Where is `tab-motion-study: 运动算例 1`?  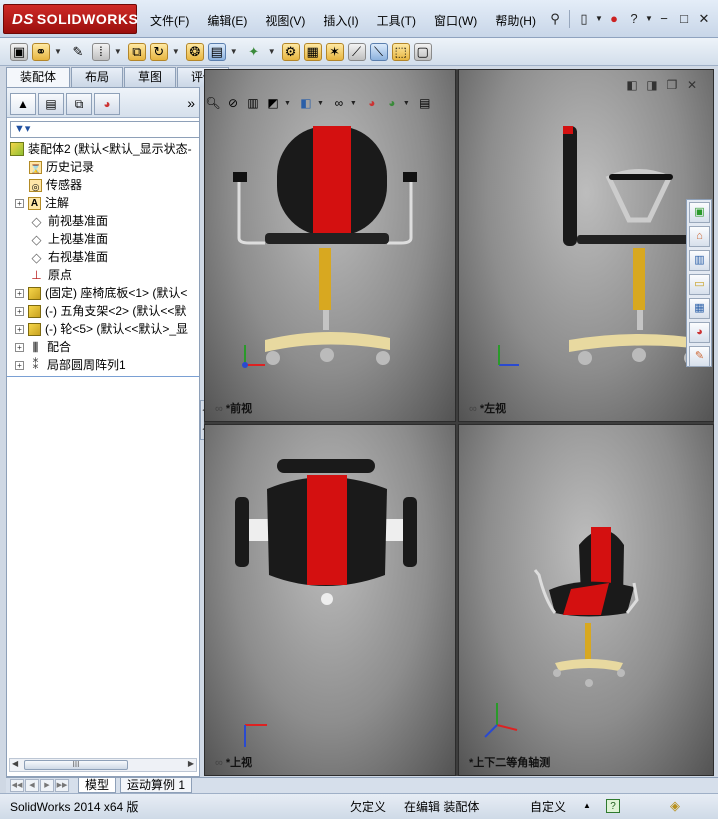
tab-motion-study: 运动算例 1 is located at coordinates (156, 785).